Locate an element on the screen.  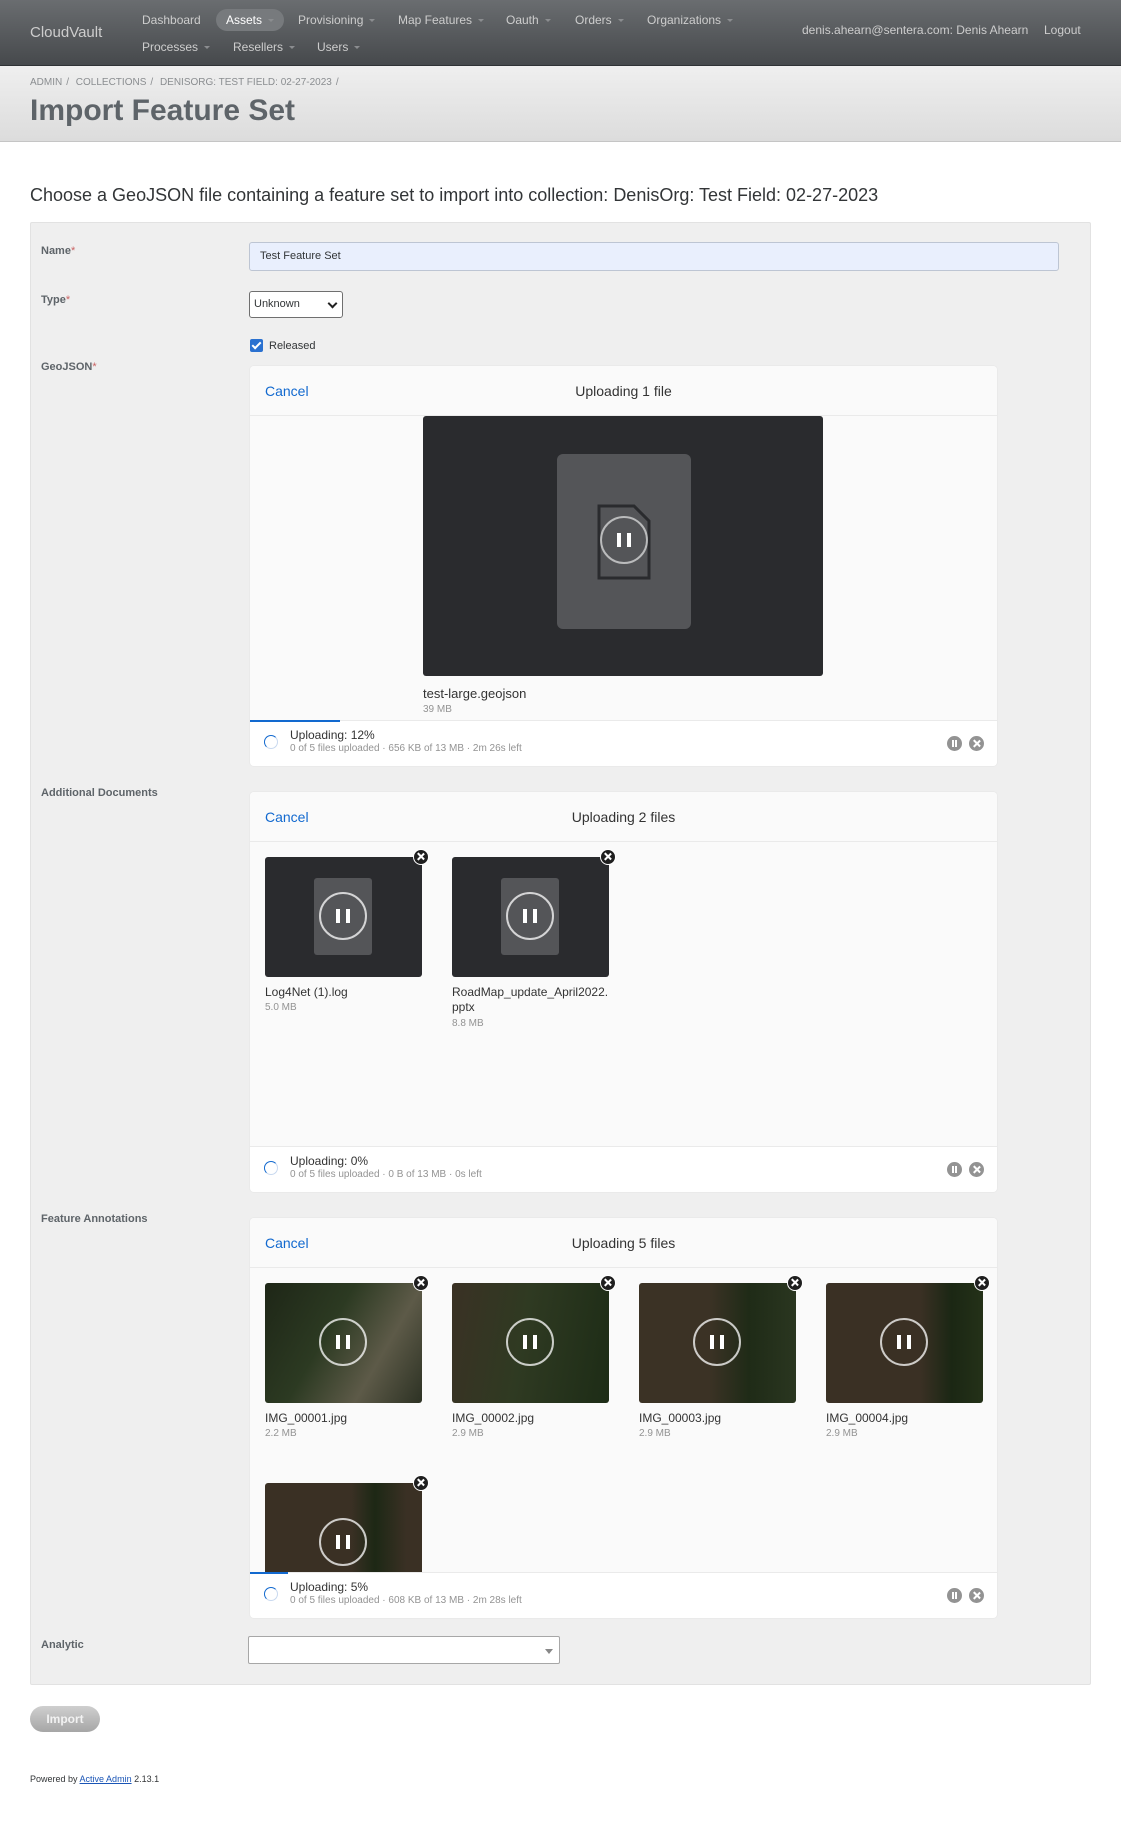
name-label: Name* is located at coordinates (58, 251).